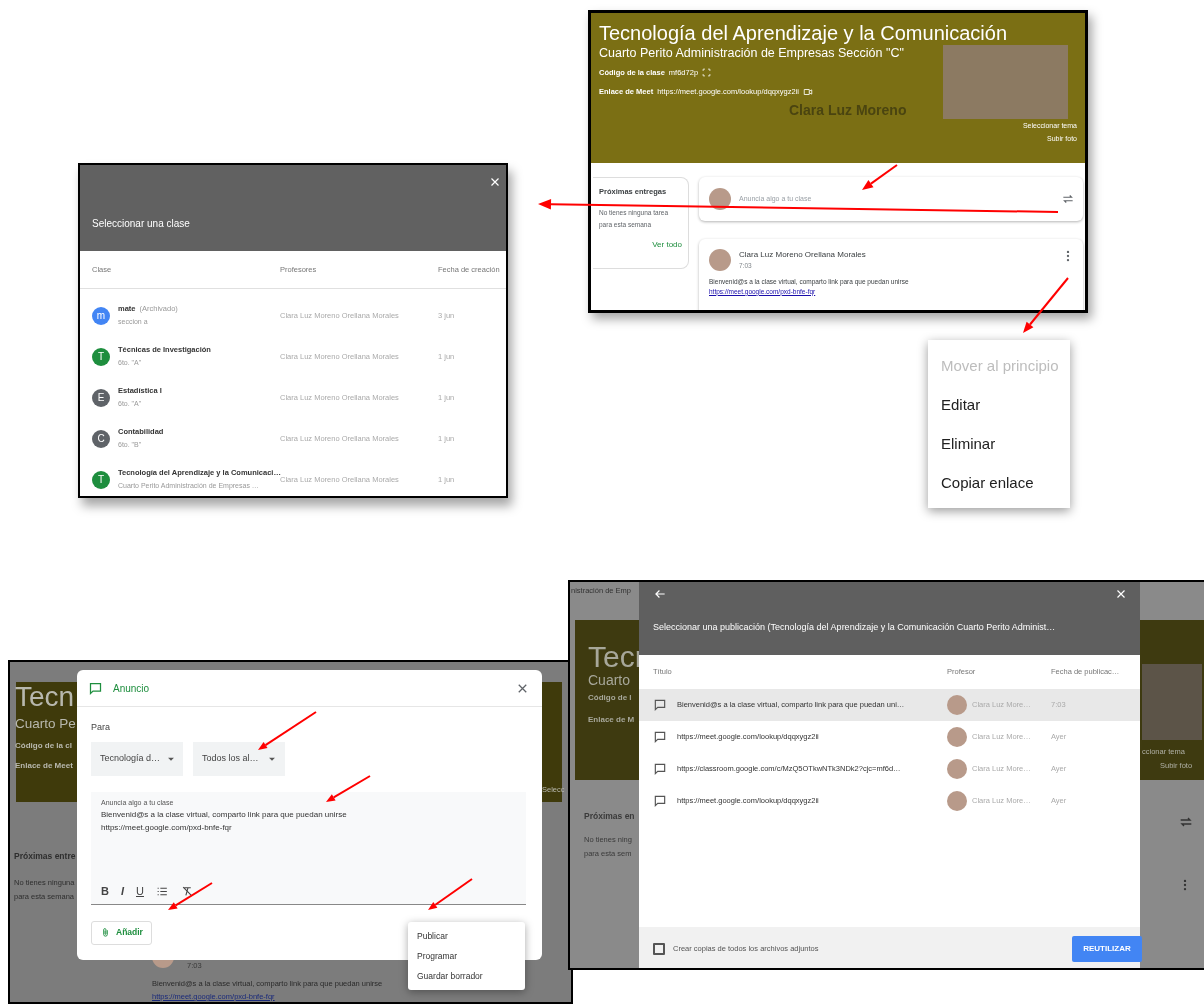  What do you see at coordinates (224, 815) in the screenshot?
I see `announcement-text: Bienvenid@s a la clase virtual, comparto link para que puedan unirse` at bounding box center [224, 815].